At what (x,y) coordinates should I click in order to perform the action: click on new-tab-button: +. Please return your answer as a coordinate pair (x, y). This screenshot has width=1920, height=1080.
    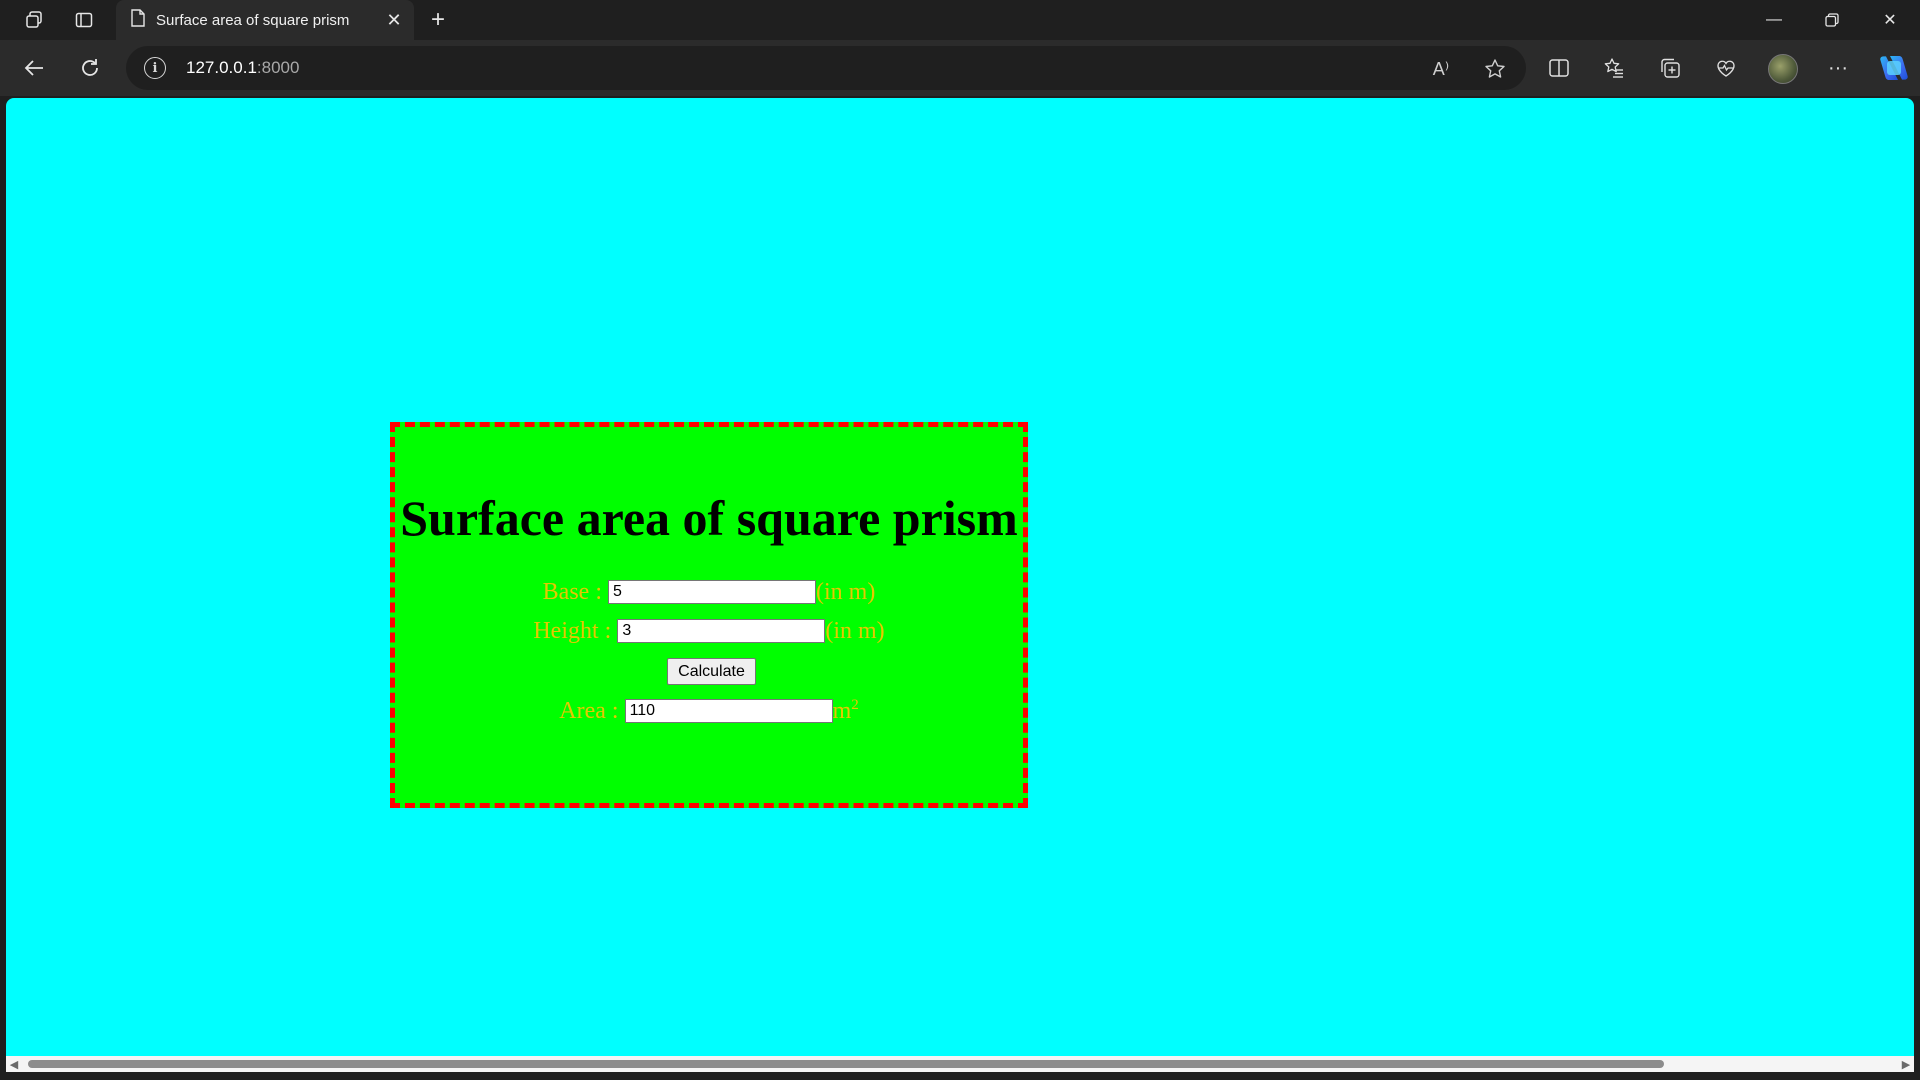
    Looking at the image, I should click on (438, 20).